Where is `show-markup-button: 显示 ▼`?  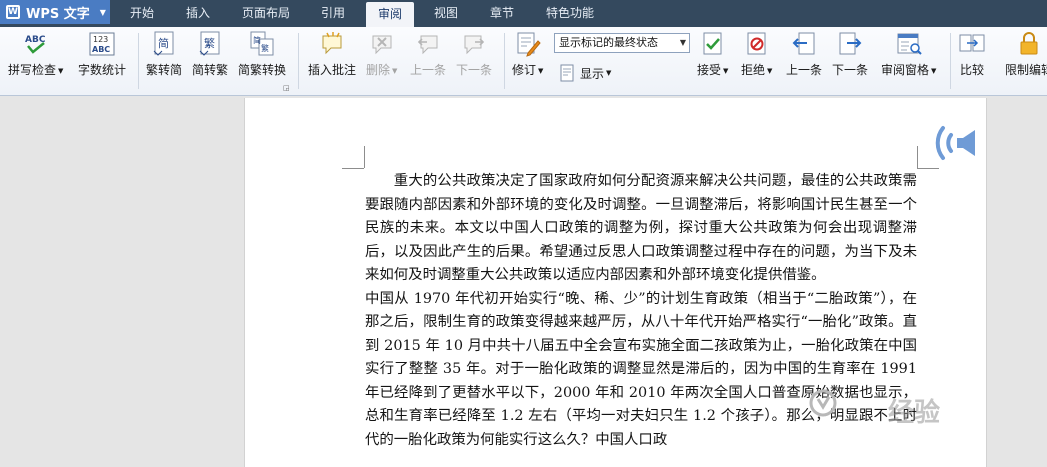 show-markup-button: 显示 ▼ is located at coordinates (584, 73).